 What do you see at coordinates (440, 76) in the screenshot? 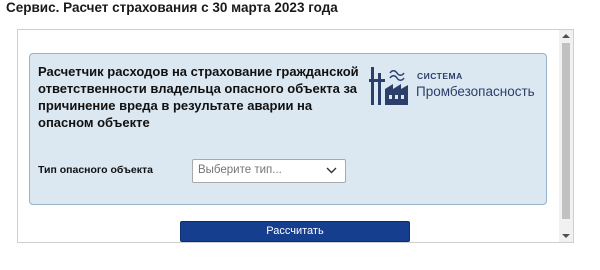
I see `brand-top-text: СИСТЕМА` at bounding box center [440, 76].